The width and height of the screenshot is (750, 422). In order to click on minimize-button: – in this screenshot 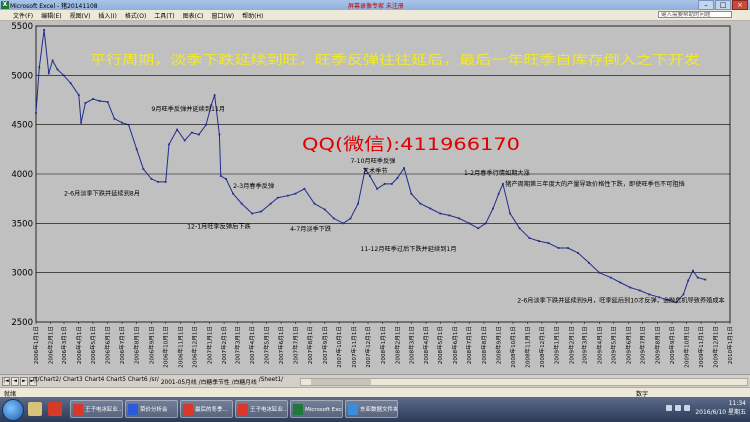, I will do `click(706, 5)`.